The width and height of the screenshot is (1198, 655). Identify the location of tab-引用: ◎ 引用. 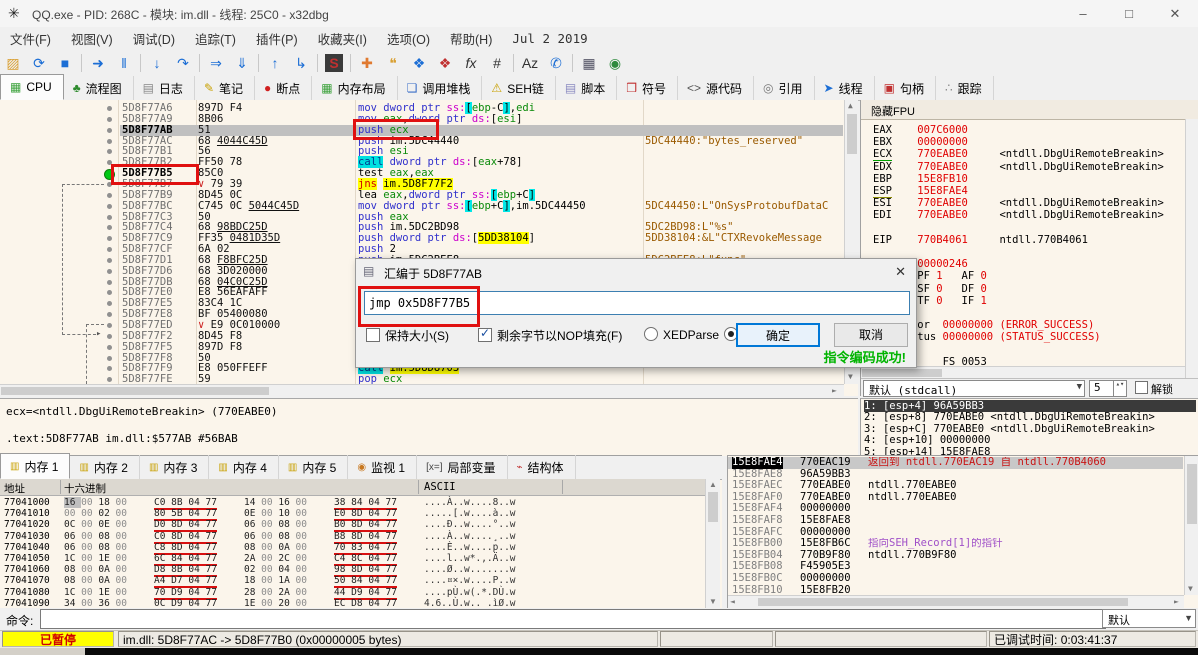
(784, 88).